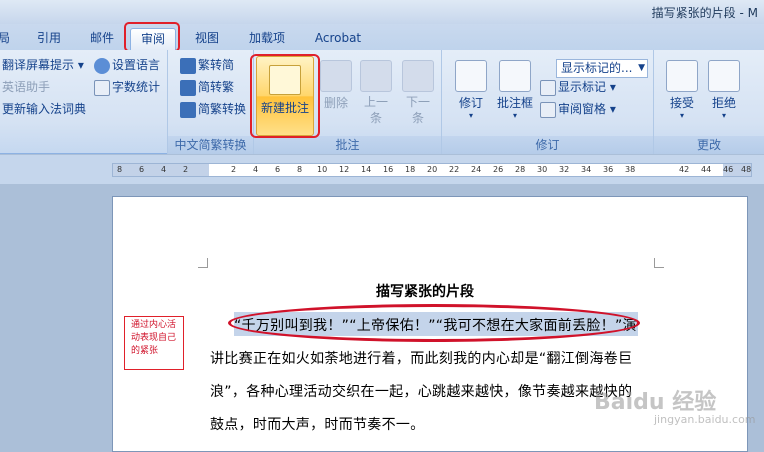 The height and width of the screenshot is (452, 764). I want to click on word-count-button: 字数统计, so click(127, 87).